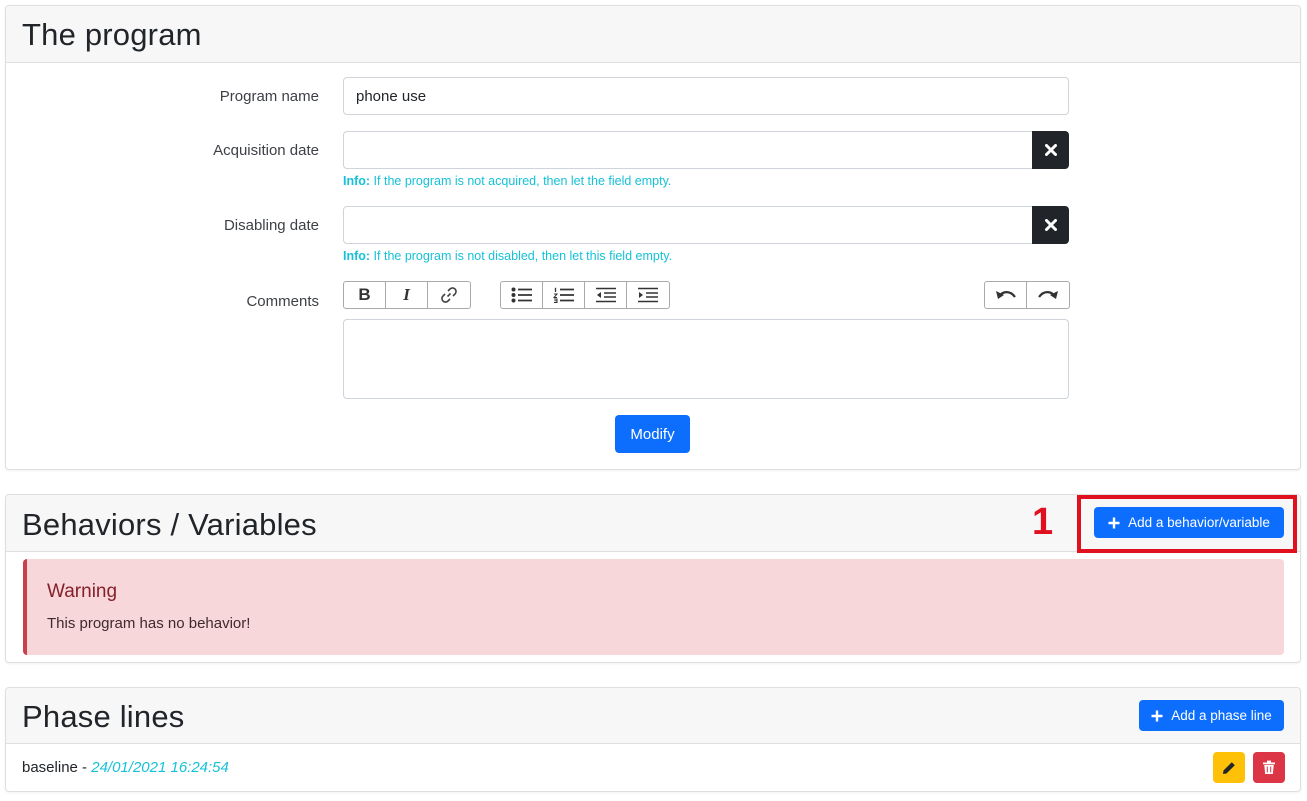 Image resolution: width=1307 pixels, height=801 pixels. I want to click on pencil-icon, so click(1229, 767).